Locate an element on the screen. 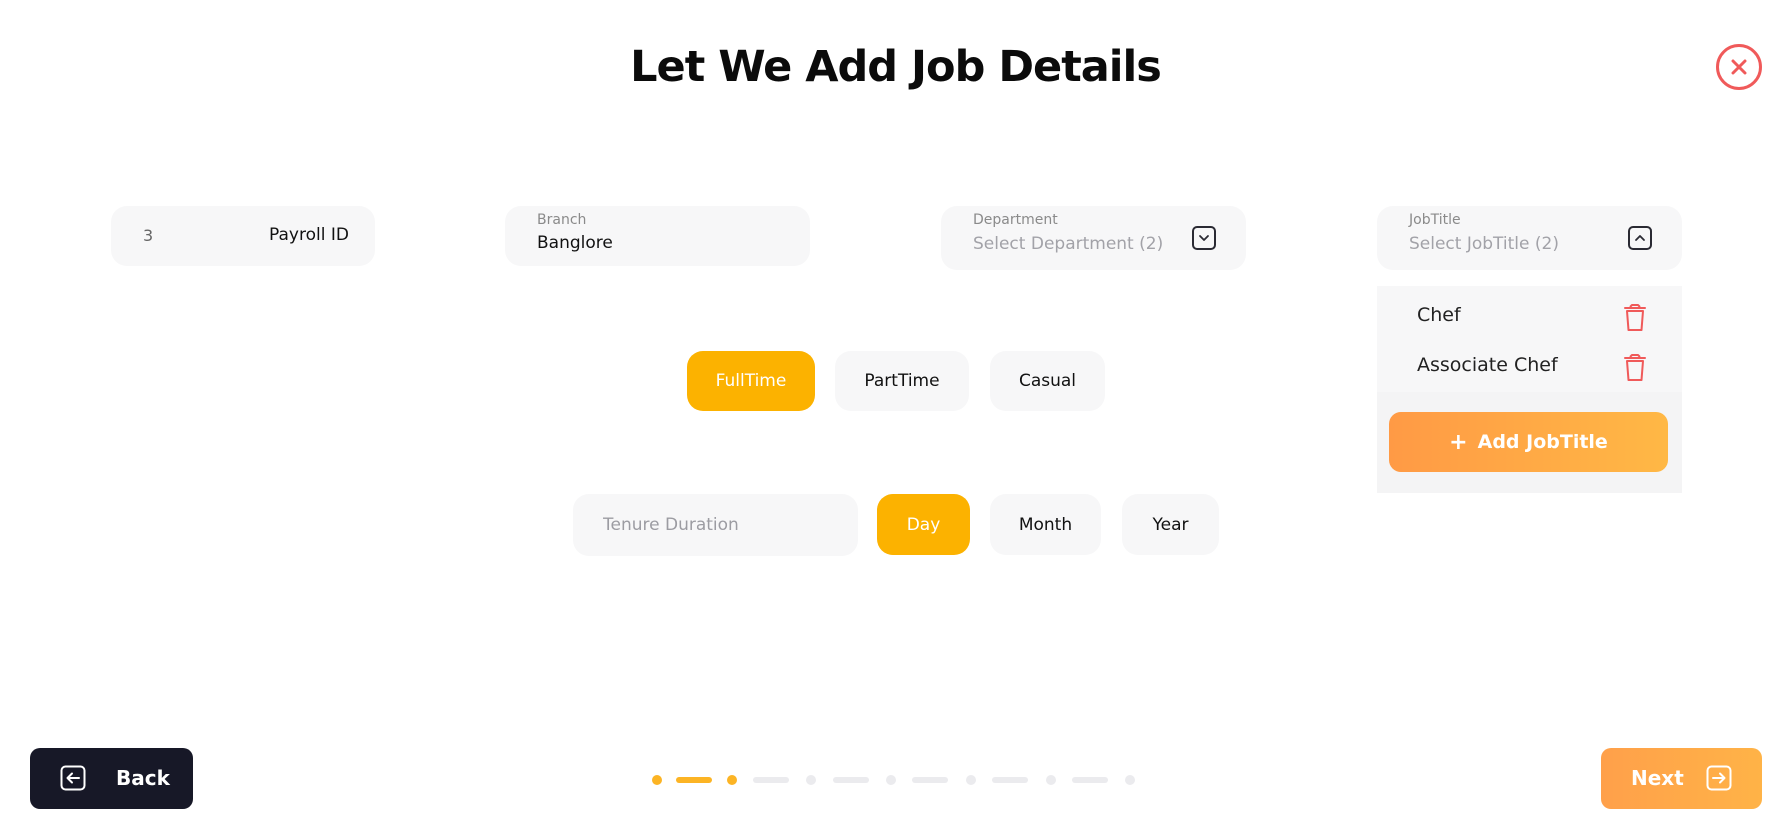  branch-label: Branch is located at coordinates (562, 220).